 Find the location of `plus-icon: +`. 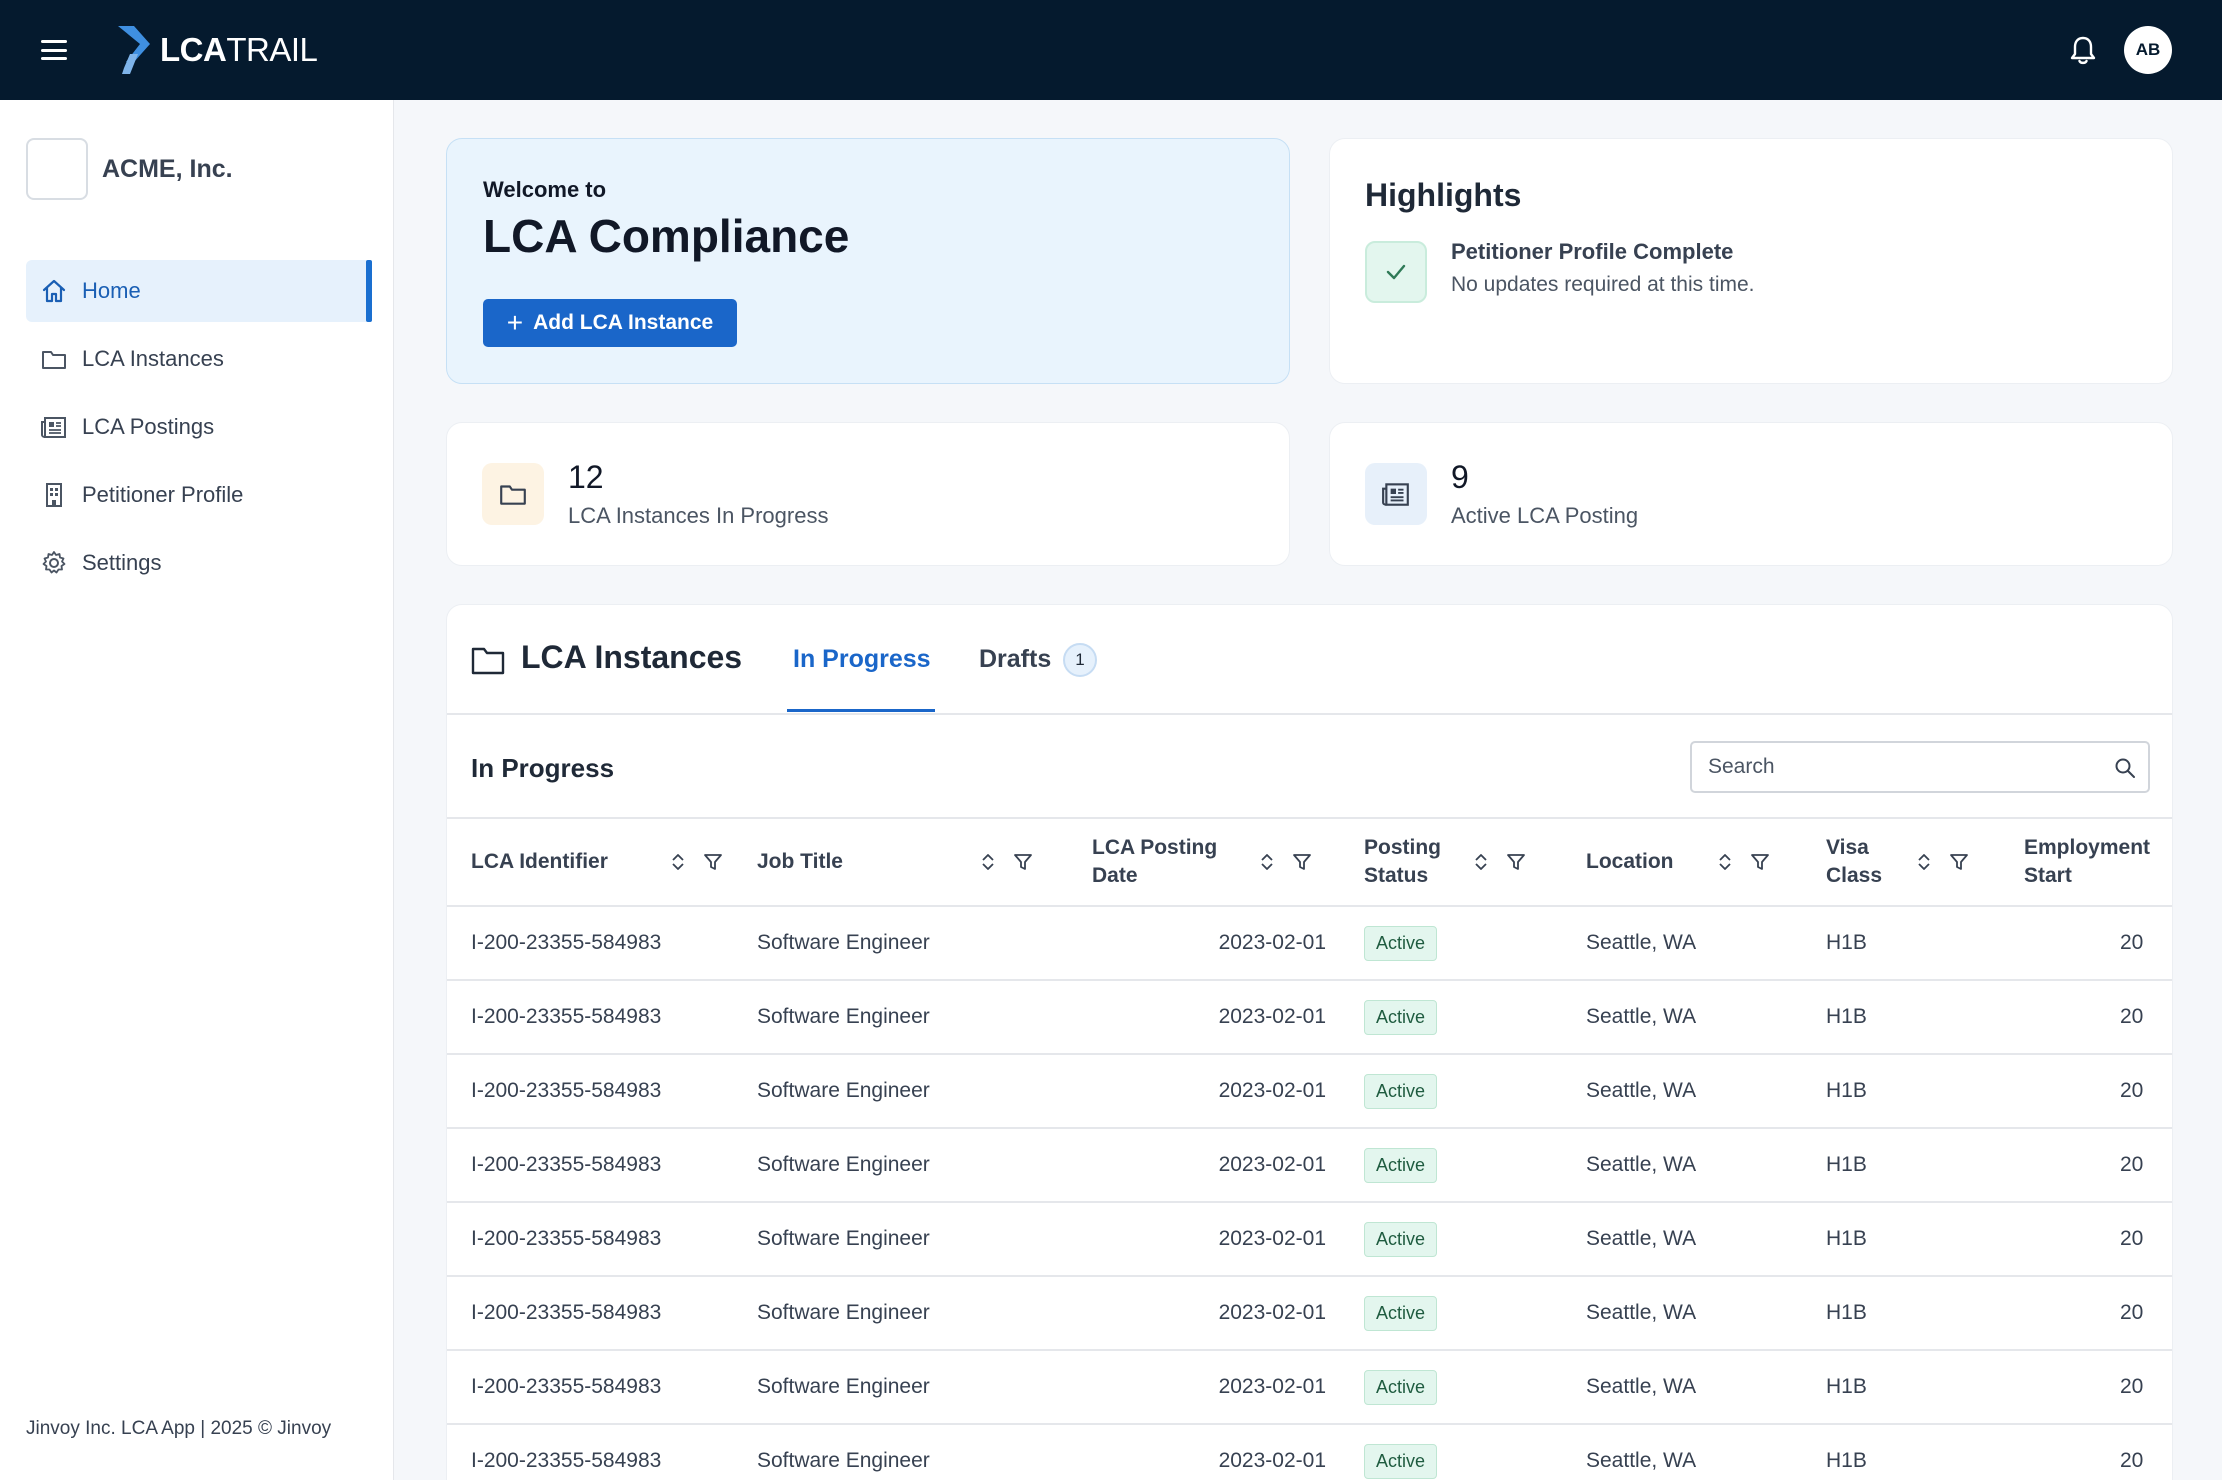

plus-icon: + is located at coordinates (515, 322).